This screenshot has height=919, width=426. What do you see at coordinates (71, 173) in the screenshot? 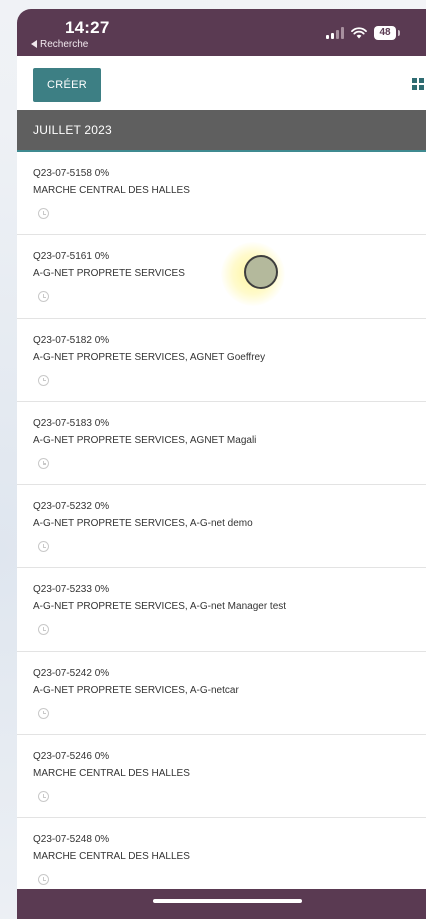
I see `item-reference: Q23-07-5158 0%` at bounding box center [71, 173].